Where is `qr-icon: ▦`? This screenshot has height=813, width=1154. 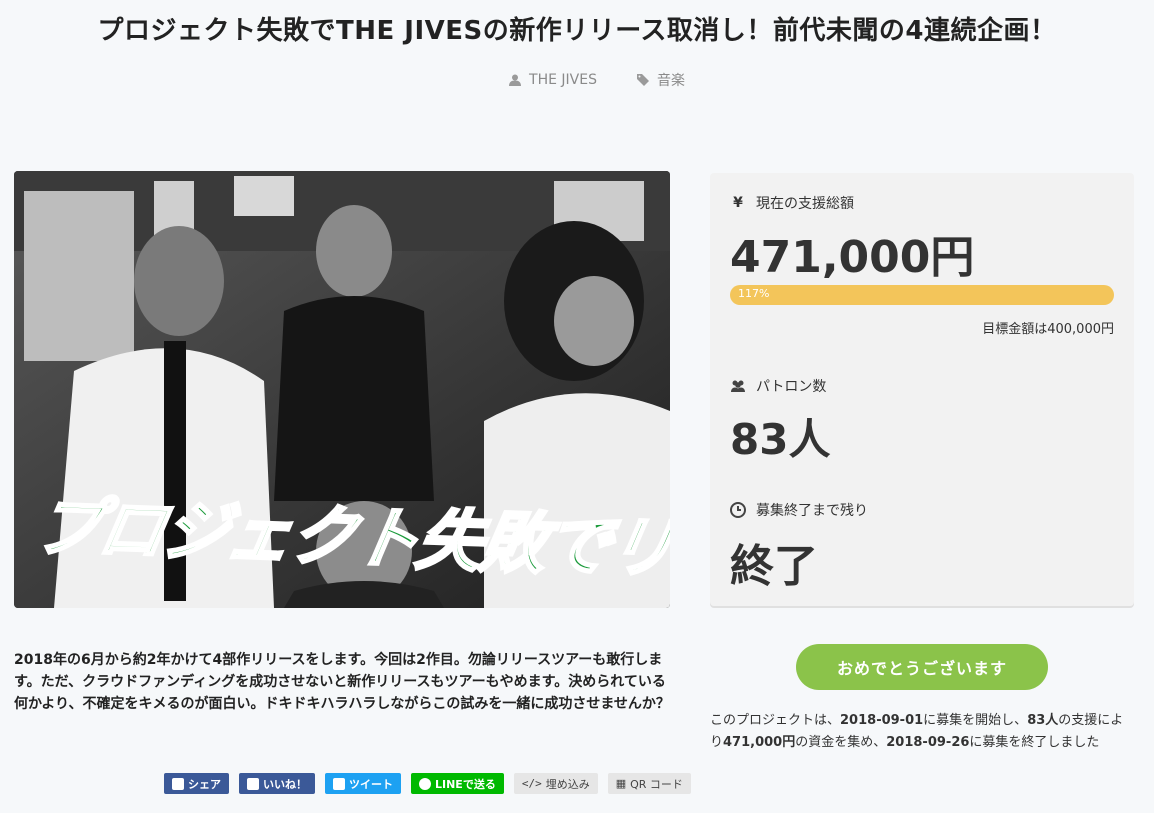 qr-icon: ▦ is located at coordinates (621, 783).